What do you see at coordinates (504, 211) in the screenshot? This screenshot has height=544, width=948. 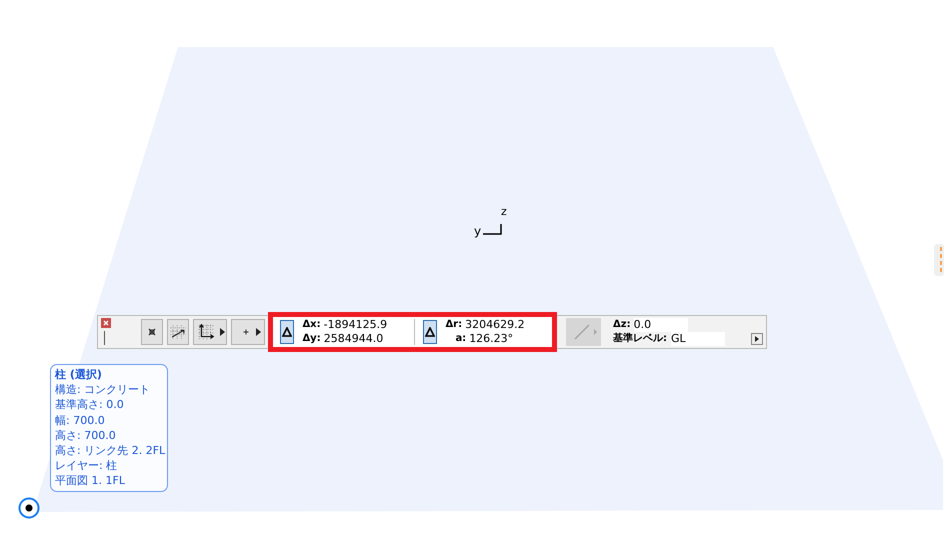 I see `axis-label: z` at bounding box center [504, 211].